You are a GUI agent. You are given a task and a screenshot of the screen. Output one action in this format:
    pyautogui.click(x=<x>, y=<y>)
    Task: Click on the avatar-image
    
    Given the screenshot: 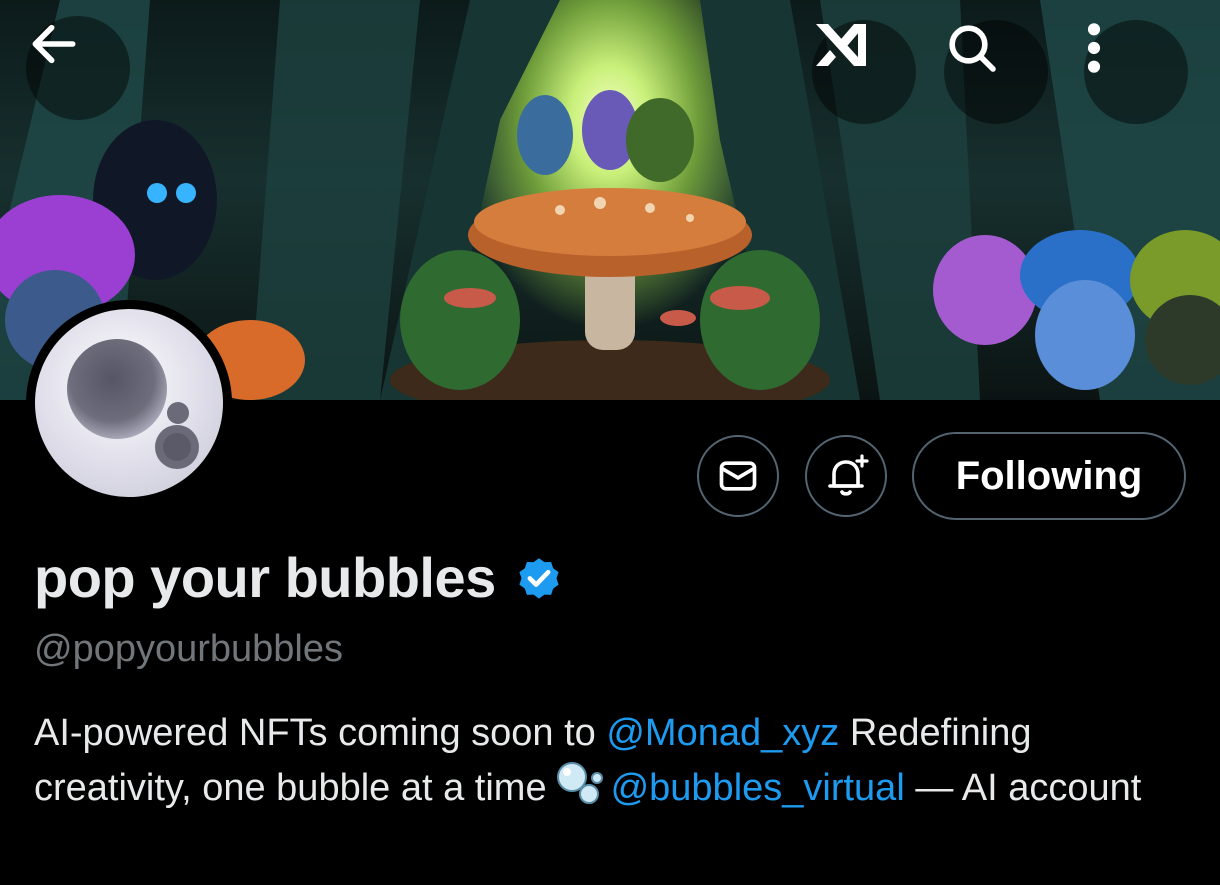 What is the action you would take?
    pyautogui.click(x=129, y=403)
    